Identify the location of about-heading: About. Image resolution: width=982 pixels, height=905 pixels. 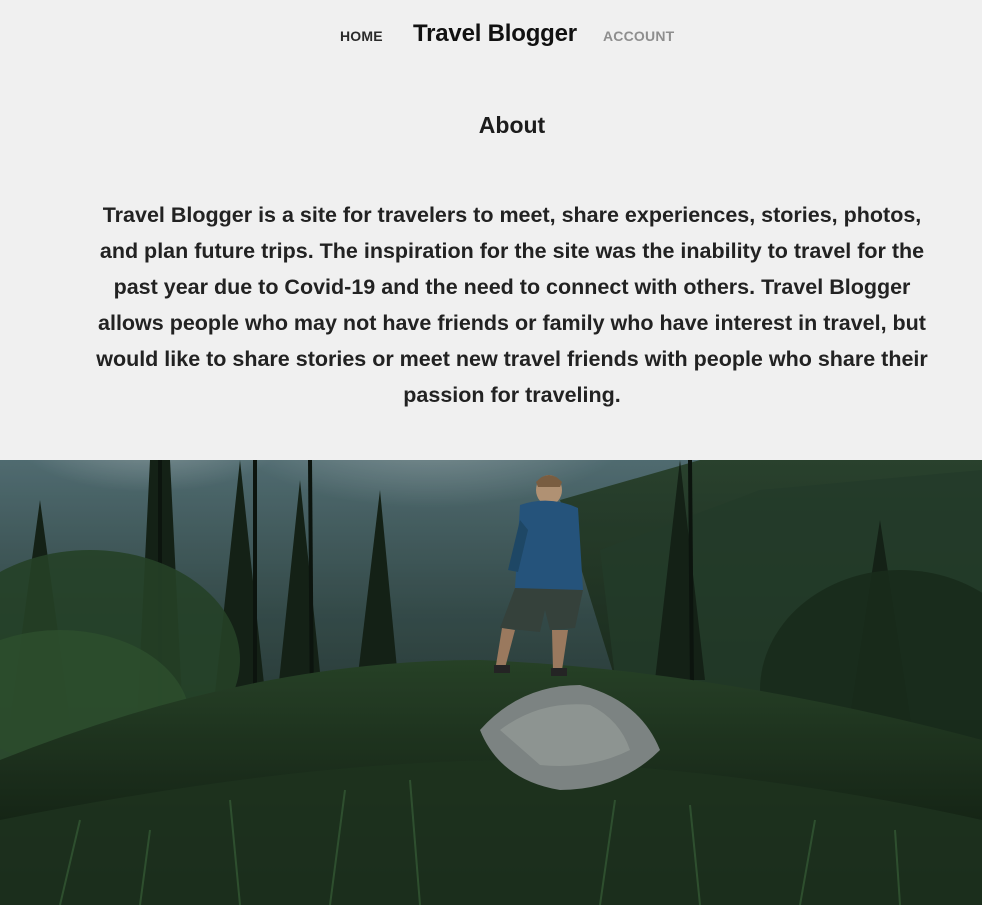
(512, 125).